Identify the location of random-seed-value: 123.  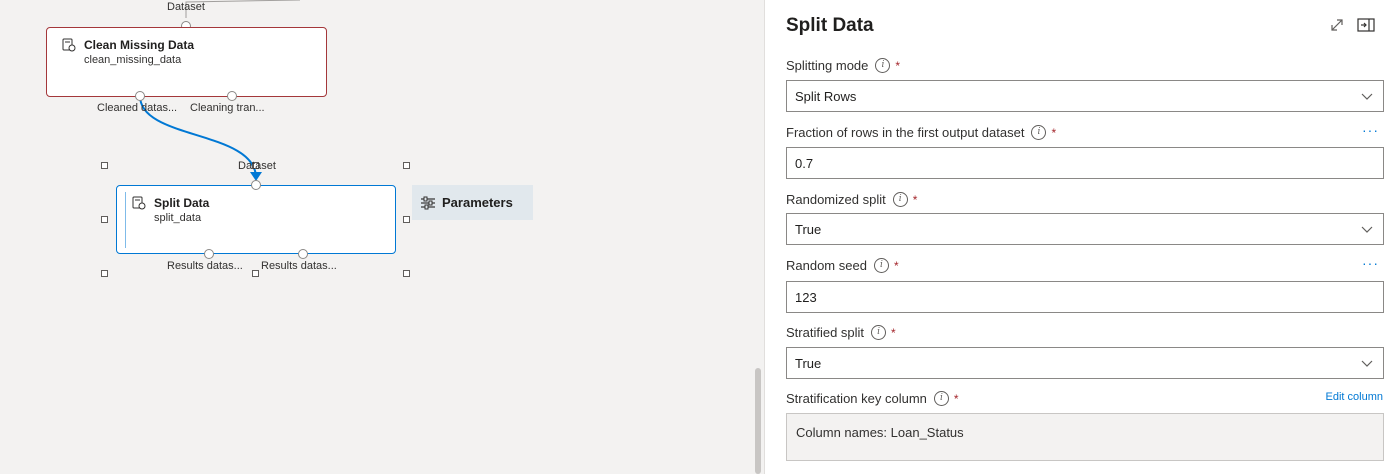
(806, 297).